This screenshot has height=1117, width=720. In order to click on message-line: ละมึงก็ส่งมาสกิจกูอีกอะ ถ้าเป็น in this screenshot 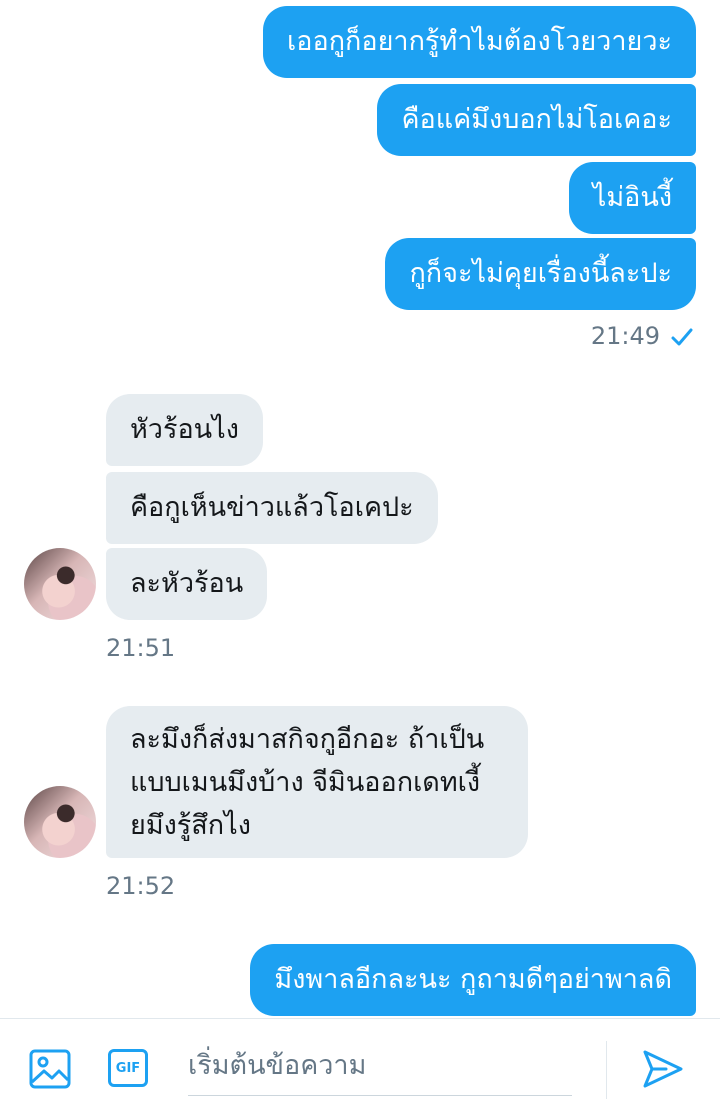, I will do `click(307, 739)`.